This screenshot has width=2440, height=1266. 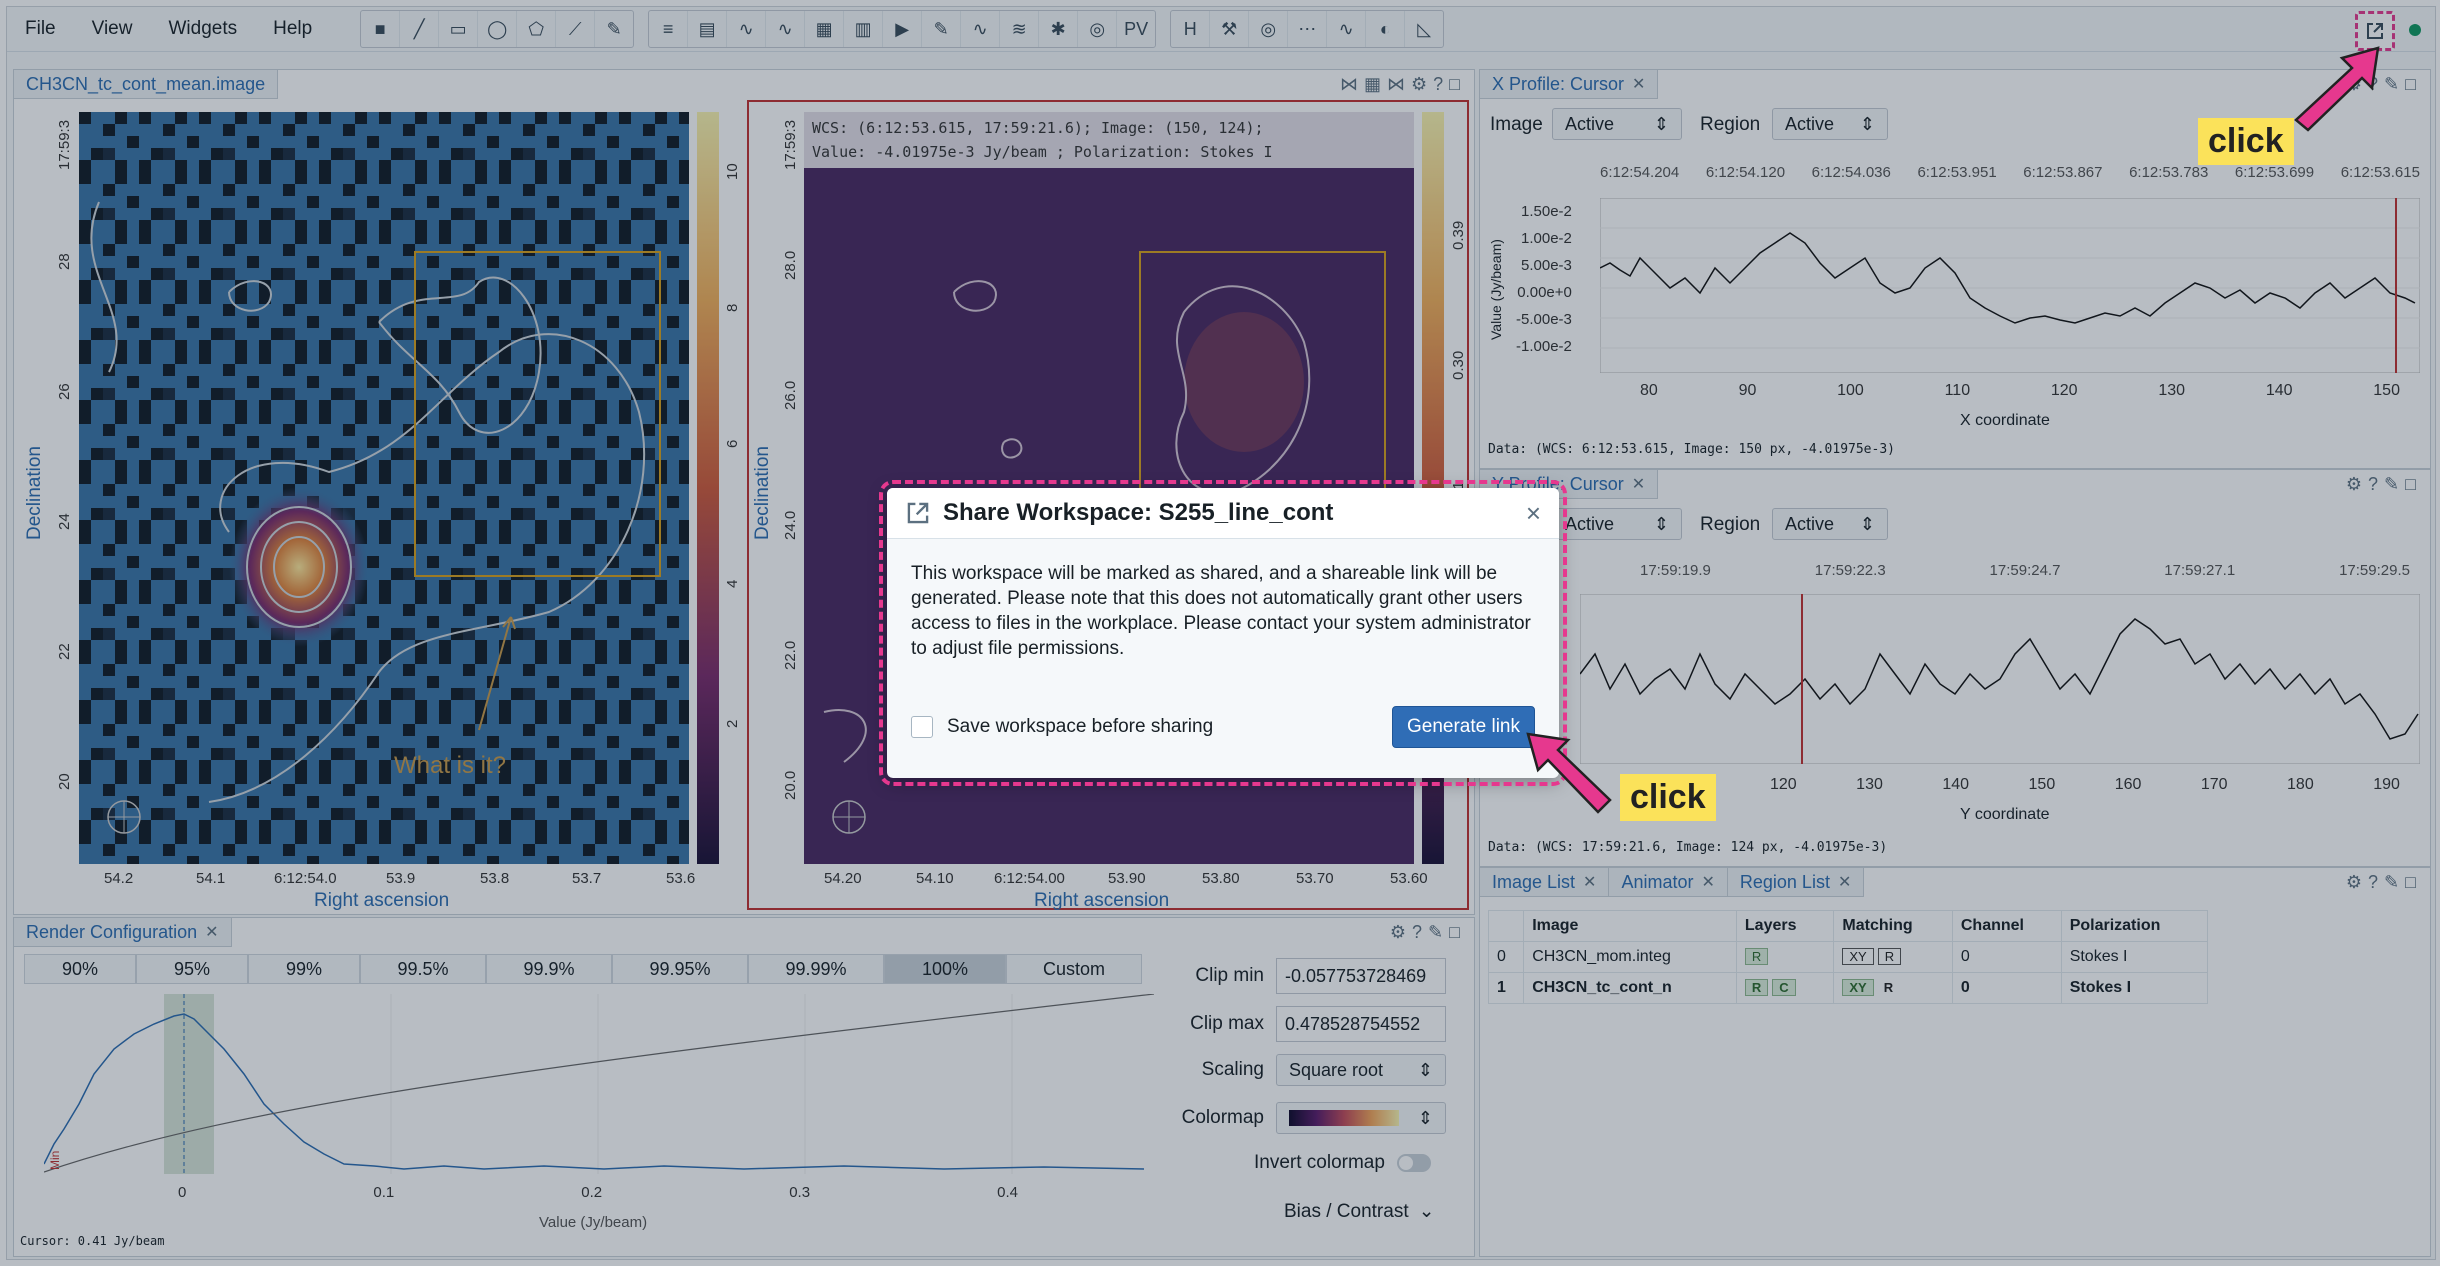 I want to click on table-row: 1 CH3CN_tc_cont_n RC XY R 0 Stokes I, so click(x=1848, y=988).